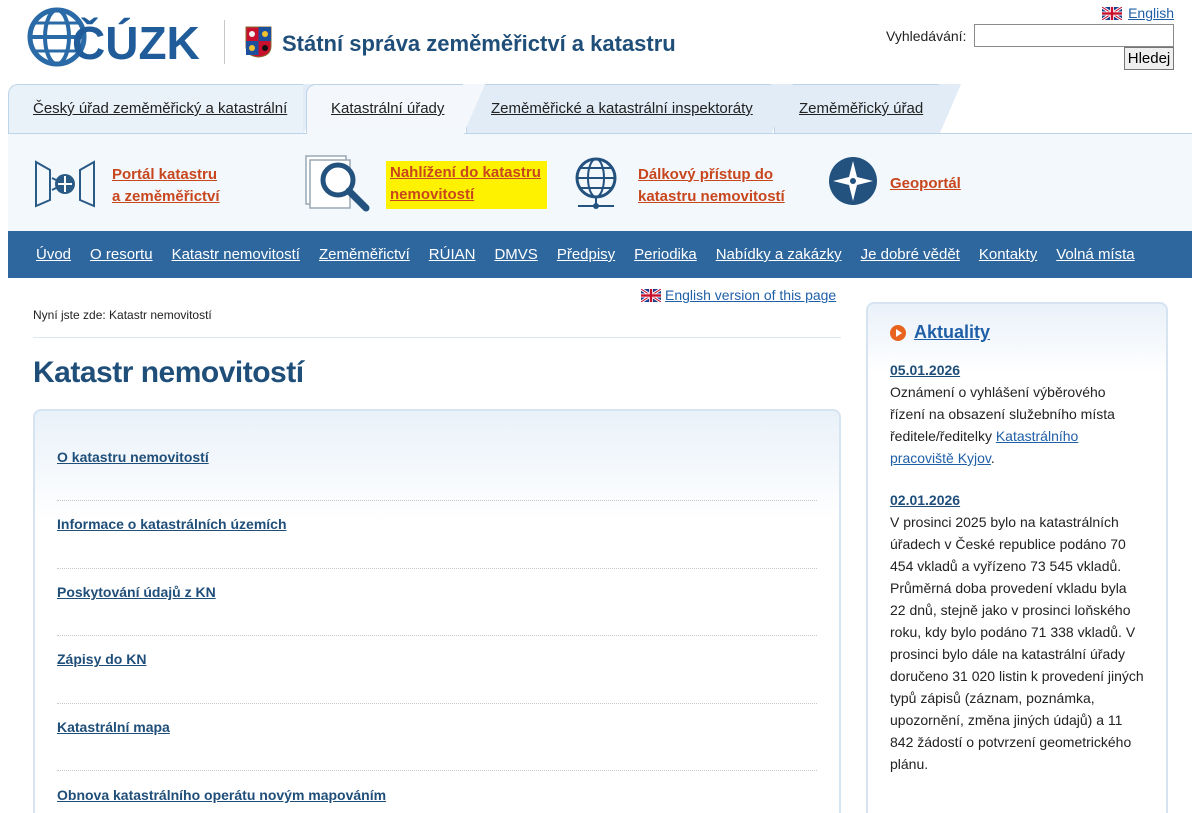 The image size is (1200, 813). Describe the element at coordinates (387, 108) in the screenshot. I see `tab-label: Katastrální úřady` at that location.